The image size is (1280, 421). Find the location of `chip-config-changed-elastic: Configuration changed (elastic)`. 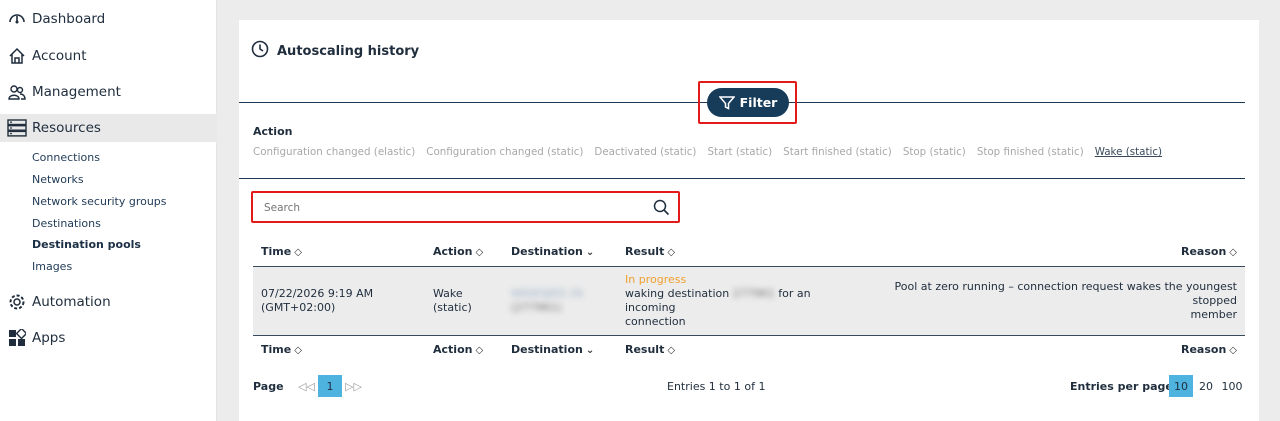

chip-config-changed-elastic: Configuration changed (elastic) is located at coordinates (334, 152).